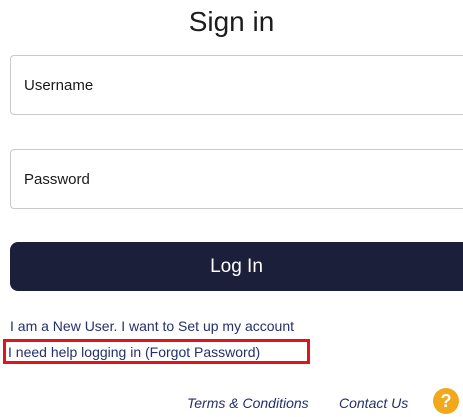 This screenshot has height=417, width=463. What do you see at coordinates (134, 352) in the screenshot?
I see `forgot-password-link: I need help logging in (Forgot Password)` at bounding box center [134, 352].